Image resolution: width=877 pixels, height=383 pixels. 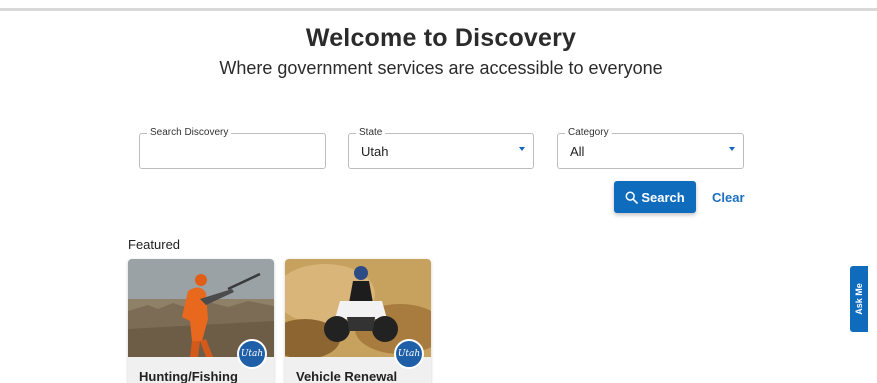 What do you see at coordinates (188, 376) in the screenshot?
I see `featured-card-title: Hunting/Fishing` at bounding box center [188, 376].